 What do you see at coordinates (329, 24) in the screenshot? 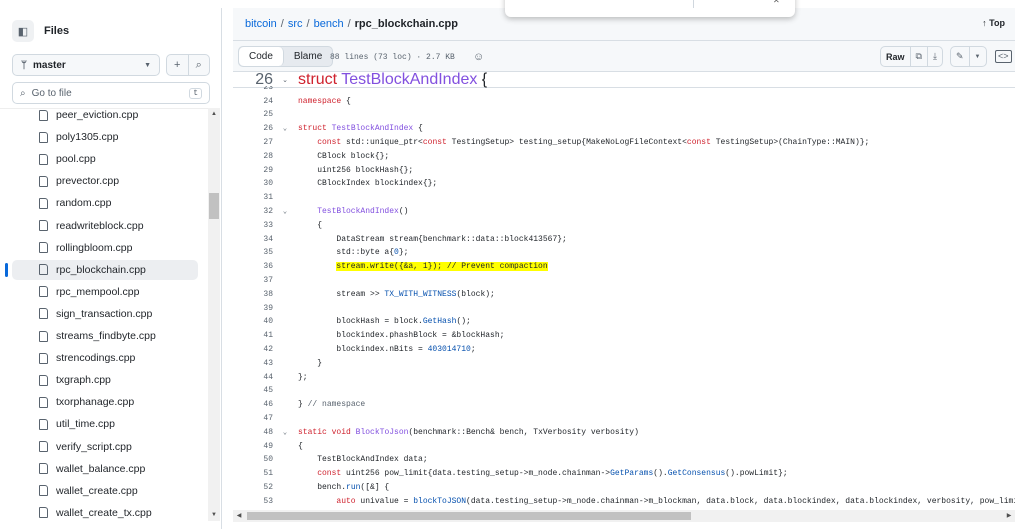
I see `breadcrumb-bench: bench` at bounding box center [329, 24].